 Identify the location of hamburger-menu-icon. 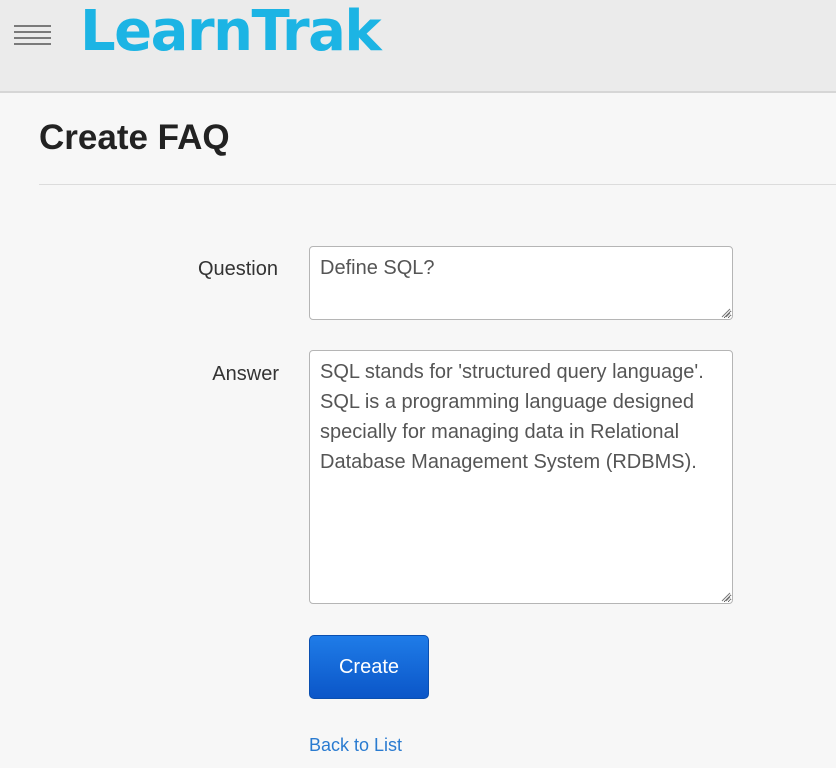
(33, 34).